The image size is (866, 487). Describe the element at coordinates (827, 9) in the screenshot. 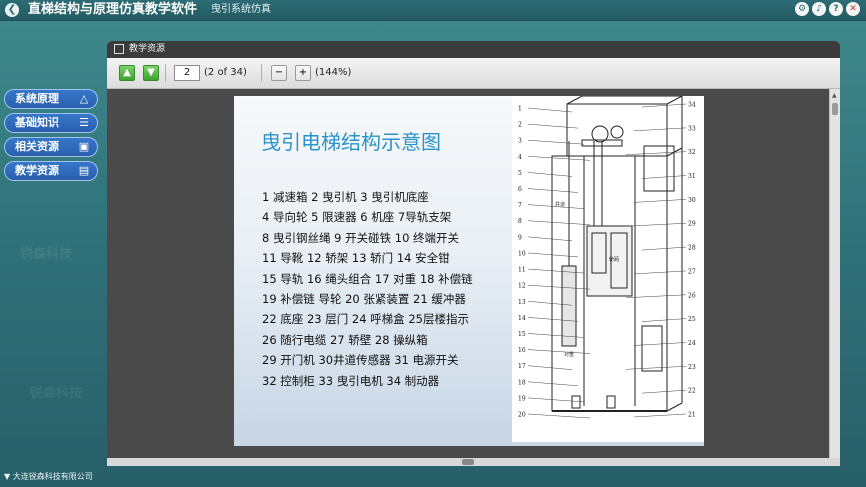

I see `header-actions: ⚙ ♪ ? ✕` at that location.